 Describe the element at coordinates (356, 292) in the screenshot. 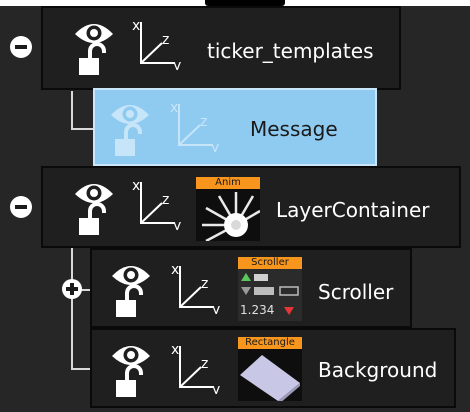

I see `node-label: Scroller` at that location.